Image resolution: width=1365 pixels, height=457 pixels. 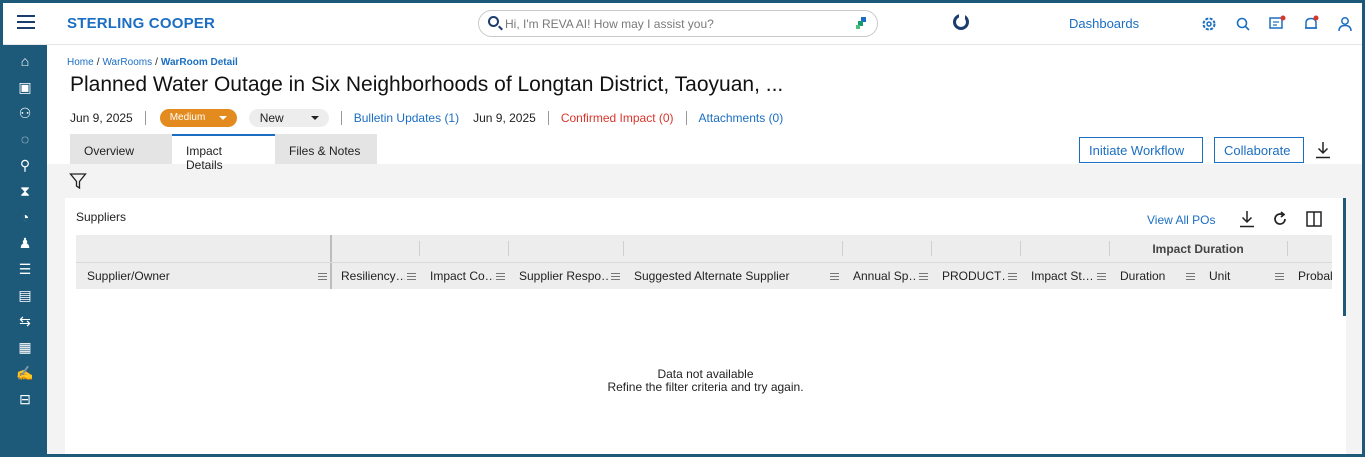 What do you see at coordinates (862, 23) in the screenshot?
I see `reva-ai-icon` at bounding box center [862, 23].